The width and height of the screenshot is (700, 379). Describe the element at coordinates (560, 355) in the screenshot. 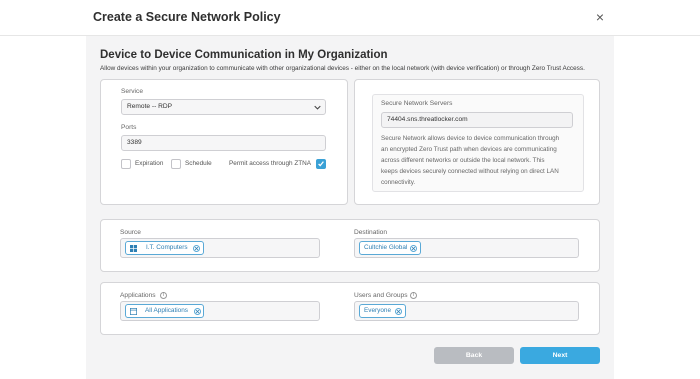

I see `next-button: Next` at that location.